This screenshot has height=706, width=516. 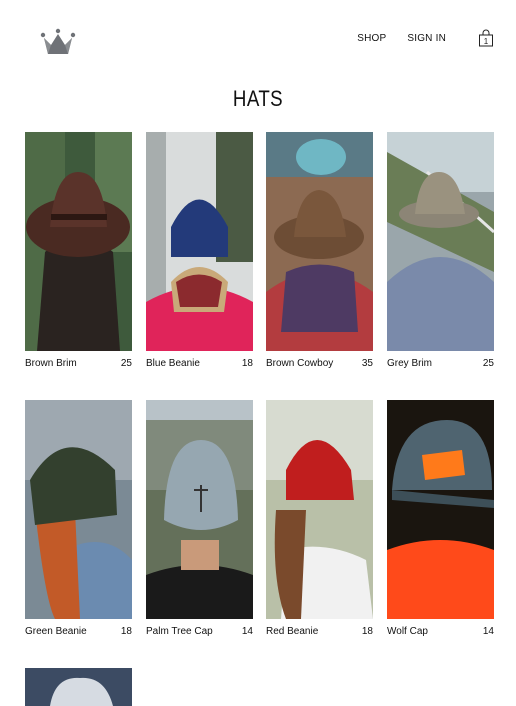 I want to click on product-card: Blue Beanie 18, so click(x=199, y=251).